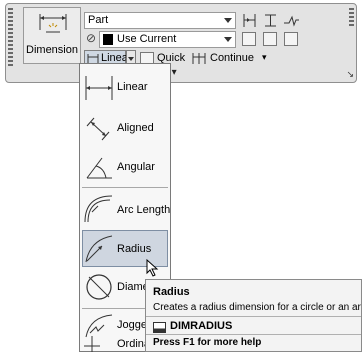 The width and height of the screenshot is (362, 352). What do you see at coordinates (171, 292) in the screenshot?
I see `tooltip-title: Radius` at bounding box center [171, 292].